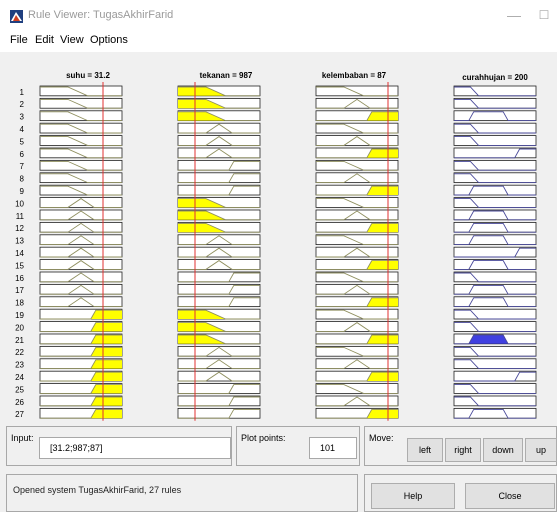 The height and width of the screenshot is (512, 557). Describe the element at coordinates (541, 450) in the screenshot. I see `move-up-button: up` at that location.